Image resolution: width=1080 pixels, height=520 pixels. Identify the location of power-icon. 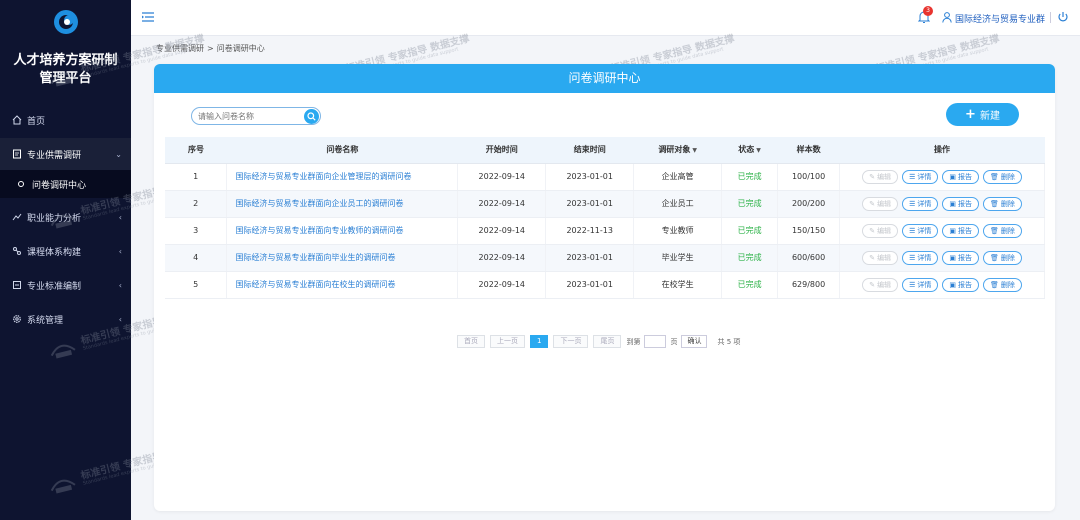
(1063, 17).